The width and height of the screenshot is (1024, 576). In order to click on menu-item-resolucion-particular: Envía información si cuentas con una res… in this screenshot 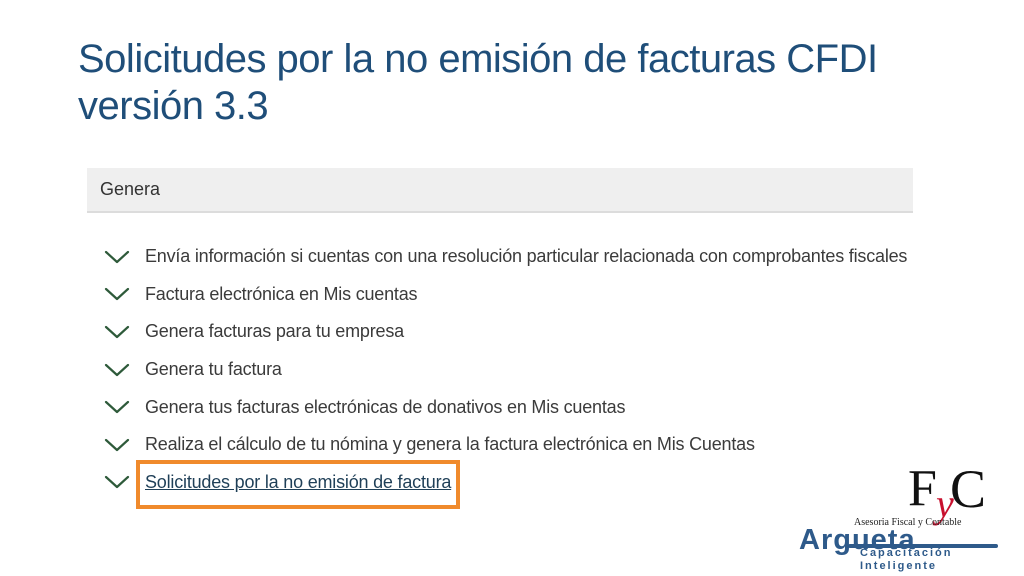, I will do `click(506, 257)`.